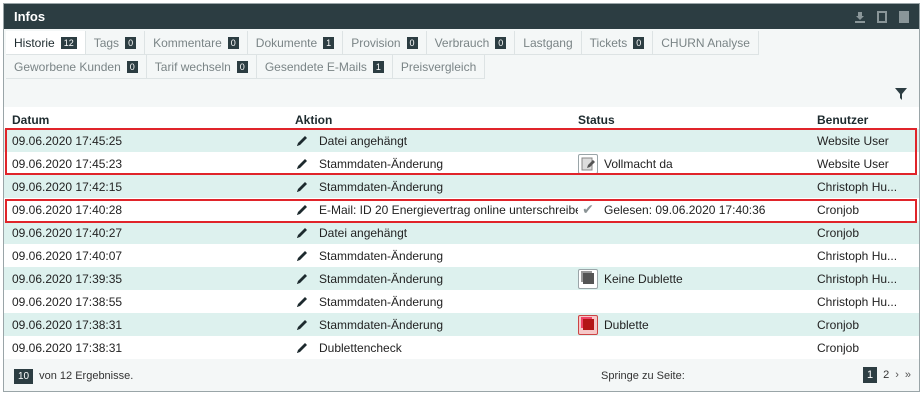 This screenshot has height=395, width=923. What do you see at coordinates (588, 209) in the screenshot?
I see `check-icon: ✔` at bounding box center [588, 209].